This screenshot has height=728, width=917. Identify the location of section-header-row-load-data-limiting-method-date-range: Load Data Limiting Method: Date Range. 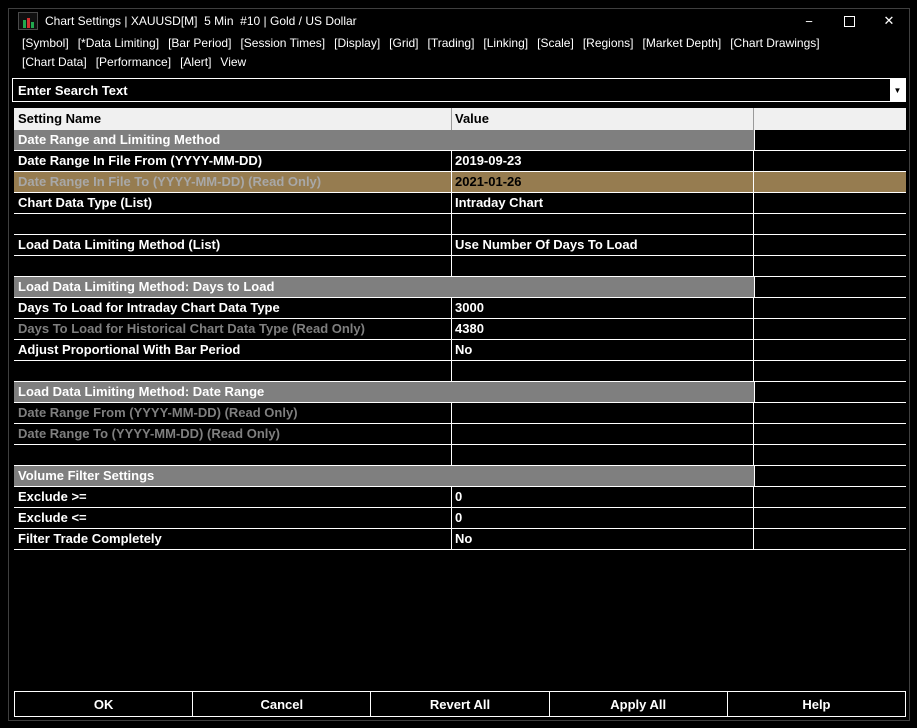
(460, 392).